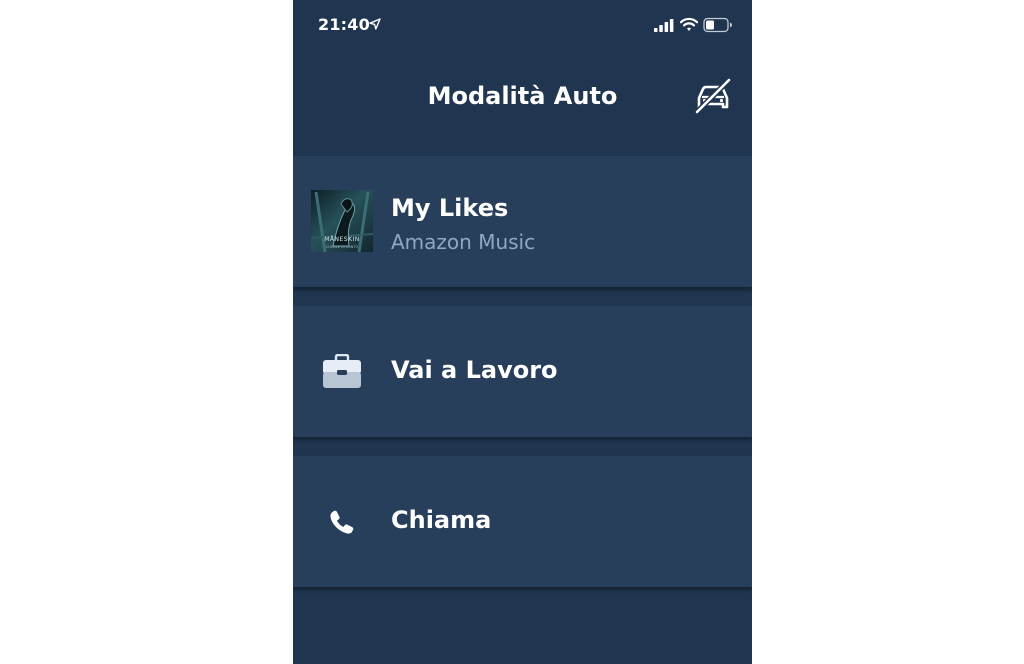  Describe the element at coordinates (474, 370) in the screenshot. I see `card-title: Vai a Lavoro` at that location.